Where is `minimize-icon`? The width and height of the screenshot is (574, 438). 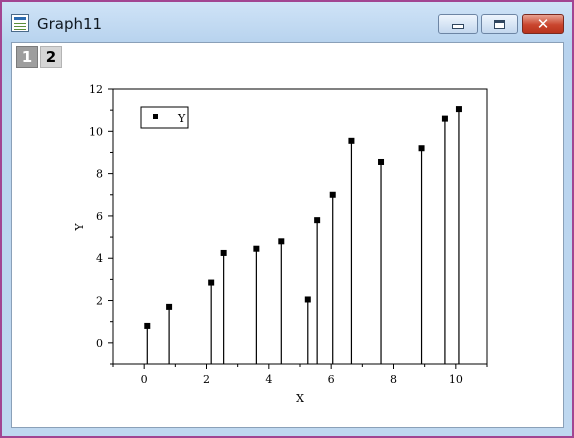 minimize-icon is located at coordinates (458, 26).